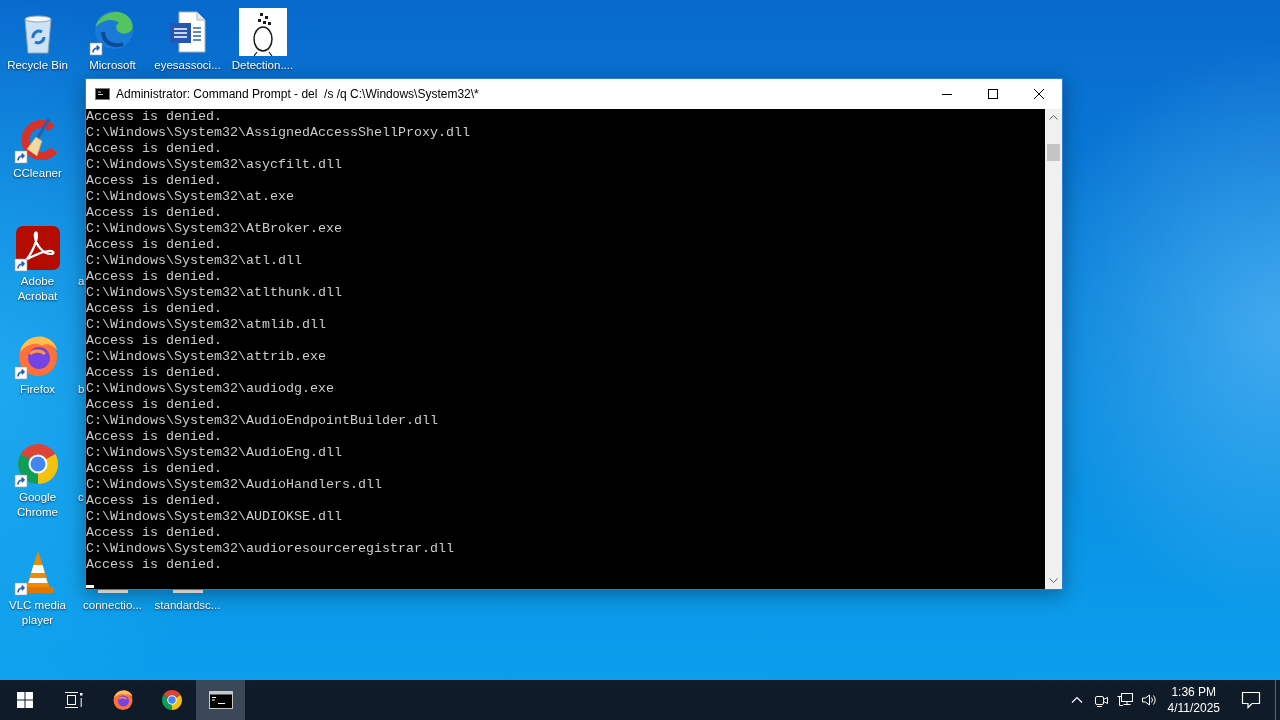 This screenshot has height=720, width=1280. I want to click on desktop-icon-label: a, so click(80, 281).